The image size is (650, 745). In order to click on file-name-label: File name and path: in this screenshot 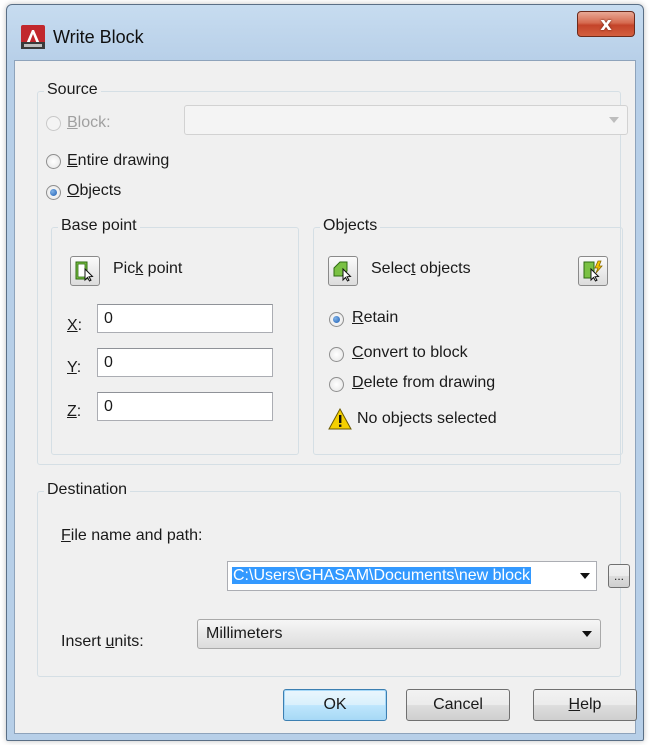, I will do `click(132, 535)`.